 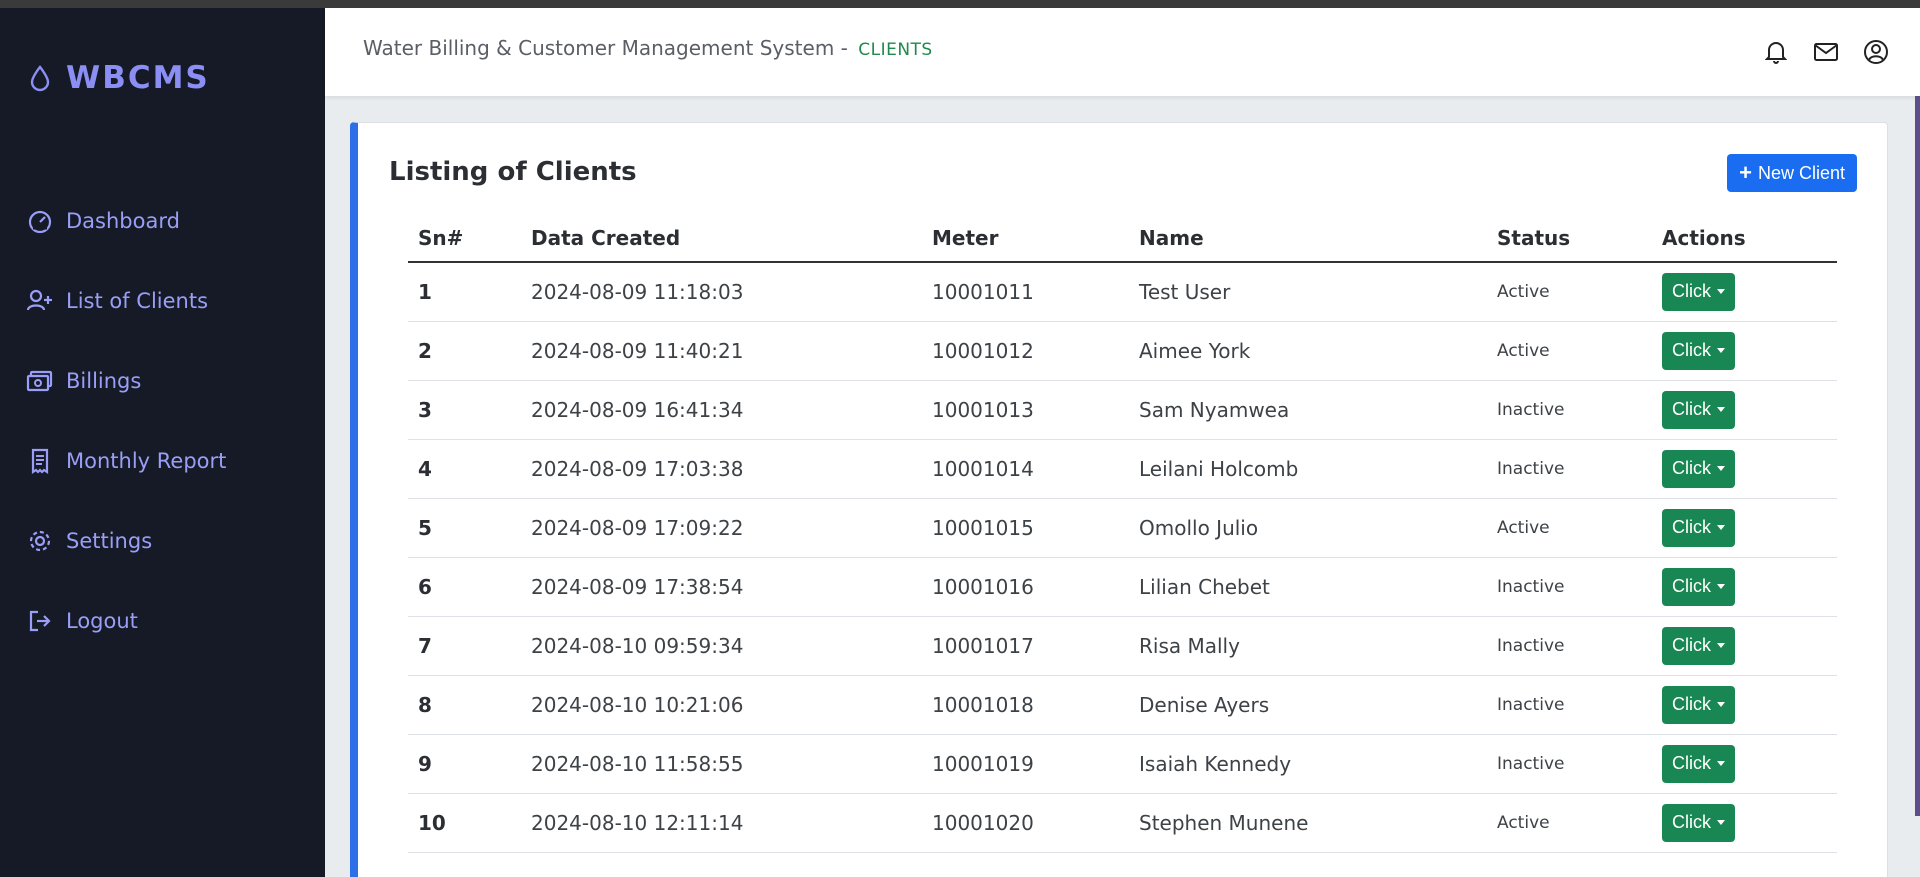 What do you see at coordinates (1308, 238) in the screenshot?
I see `column-header-name: Name` at bounding box center [1308, 238].